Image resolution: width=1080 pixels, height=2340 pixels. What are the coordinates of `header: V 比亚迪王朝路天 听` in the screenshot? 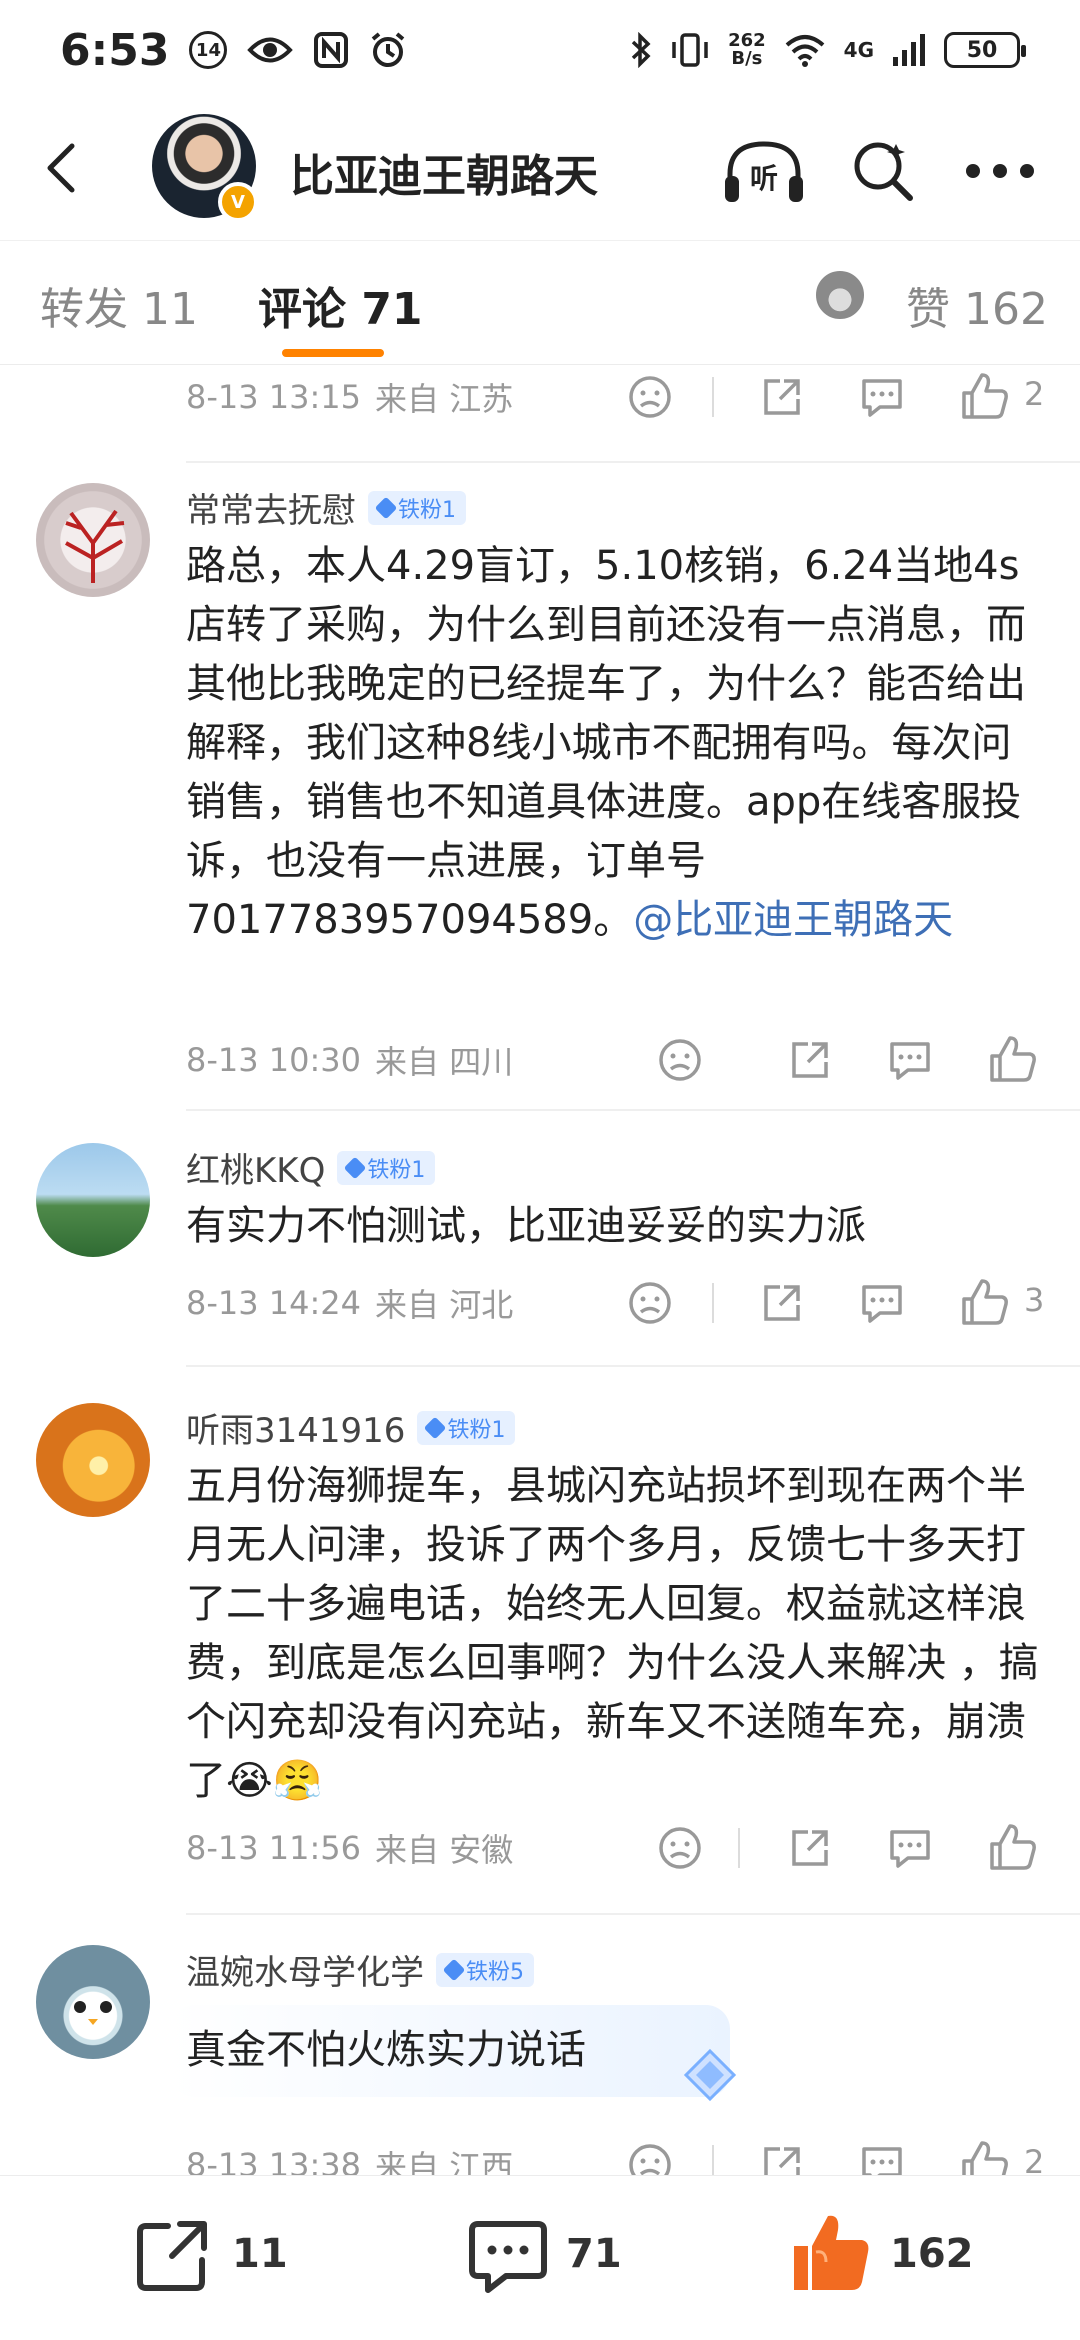 It's located at (540, 170).